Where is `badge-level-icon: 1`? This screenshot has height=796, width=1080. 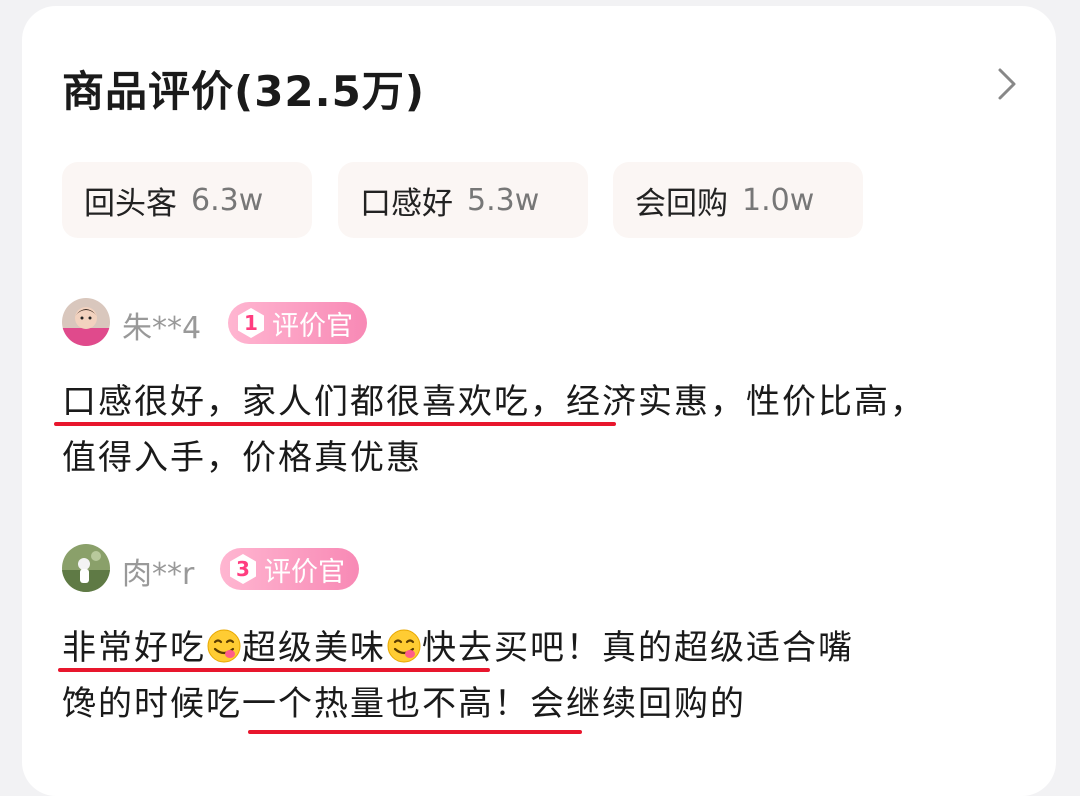 badge-level-icon: 1 is located at coordinates (251, 323).